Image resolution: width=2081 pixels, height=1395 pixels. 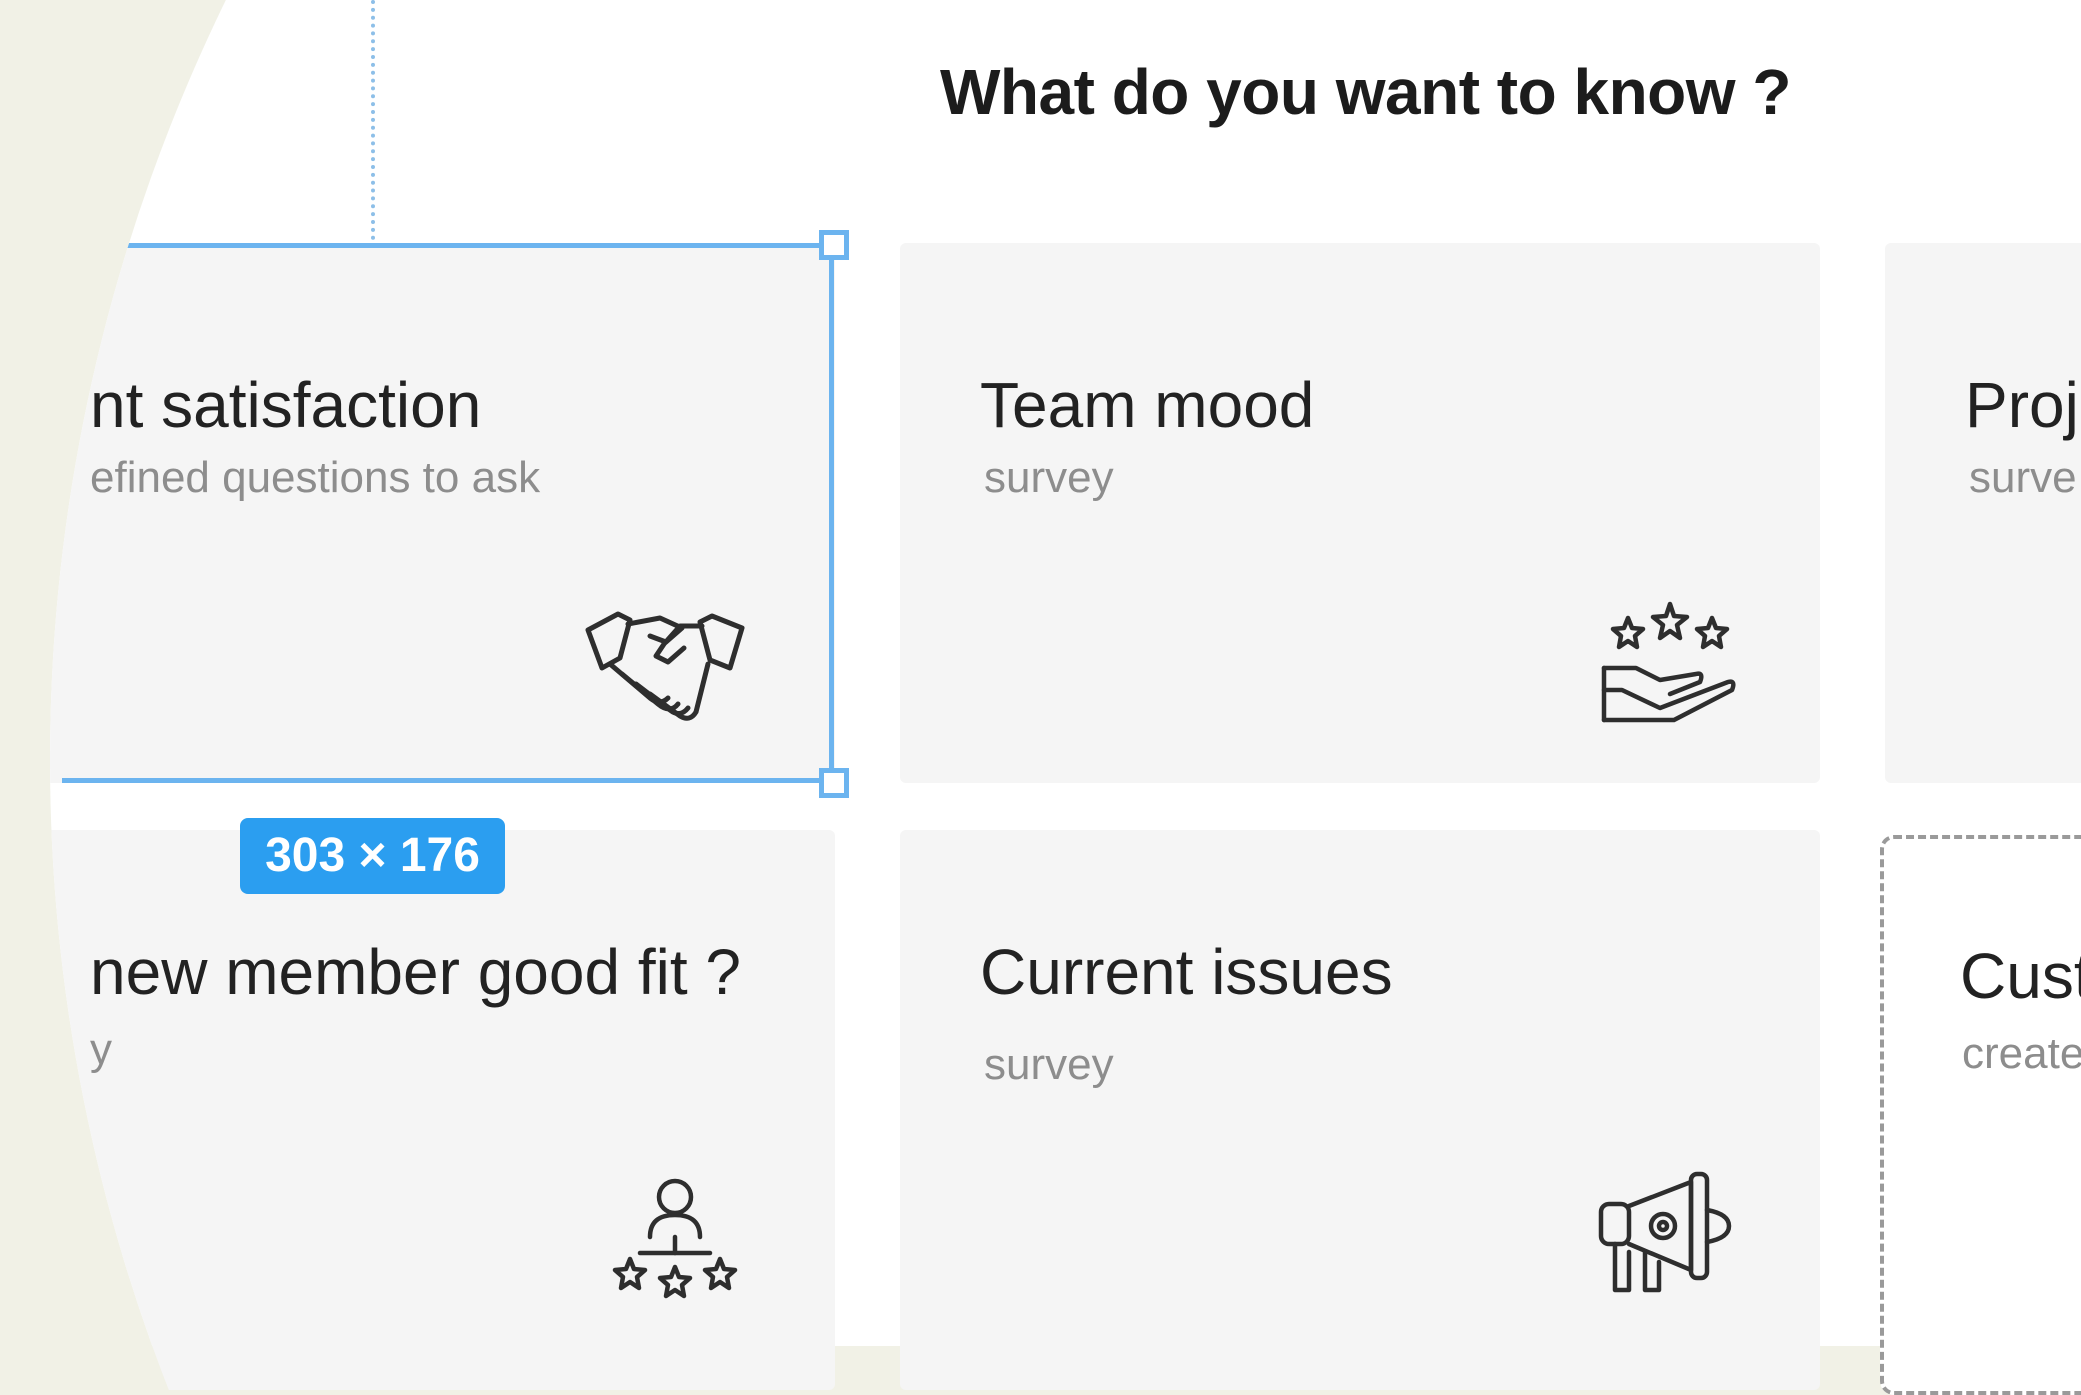 What do you see at coordinates (415, 972) in the screenshot?
I see `card-title: new member good fit ?` at bounding box center [415, 972].